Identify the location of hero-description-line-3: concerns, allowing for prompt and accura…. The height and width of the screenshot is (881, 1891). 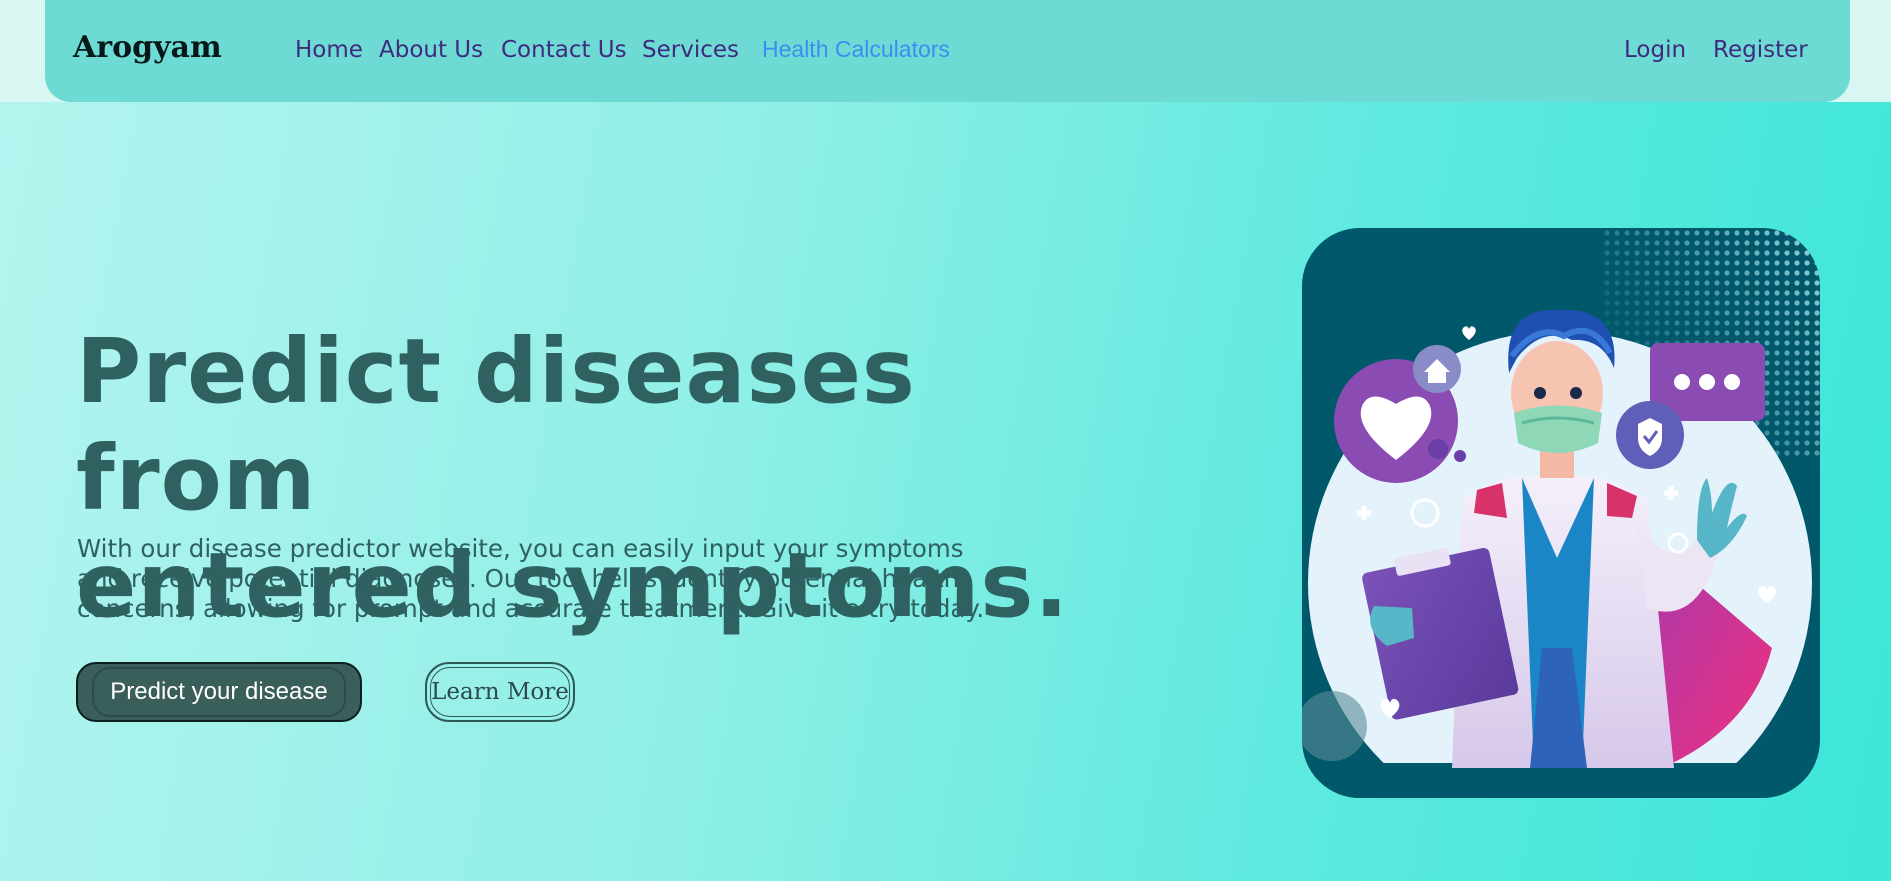
(531, 608).